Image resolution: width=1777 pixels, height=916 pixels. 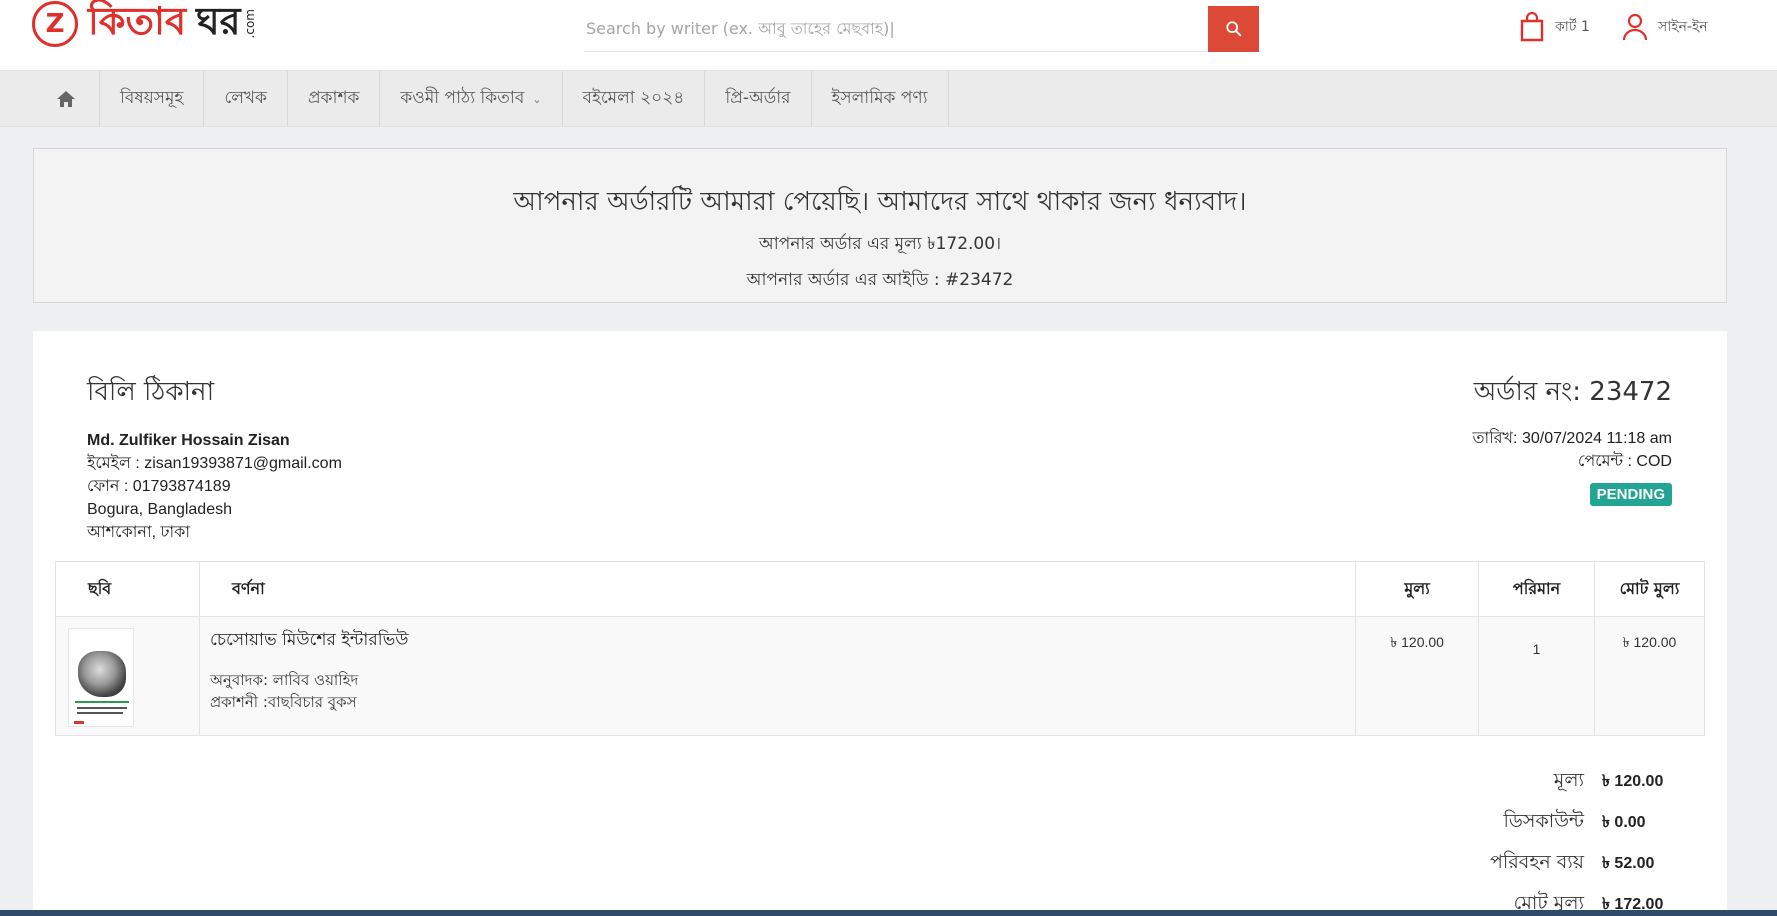 What do you see at coordinates (137, 21) in the screenshot?
I see `logo-word-kitab: কিতাব` at bounding box center [137, 21].